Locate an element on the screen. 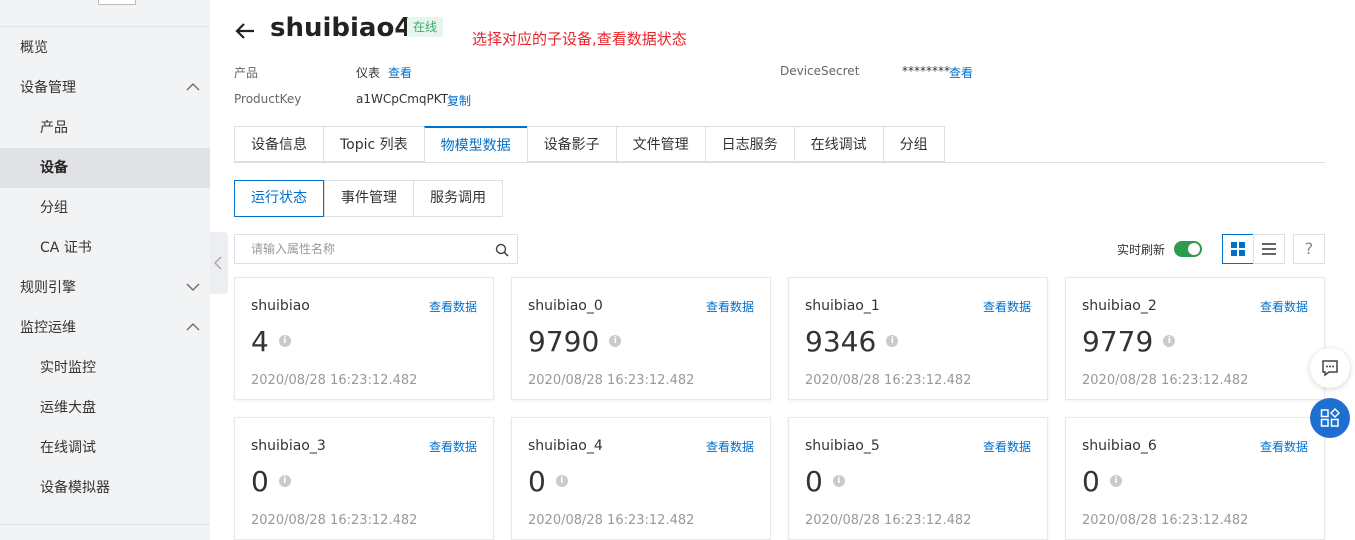 This screenshot has height=540, width=1355. product-view-link: 查看 is located at coordinates (400, 72).